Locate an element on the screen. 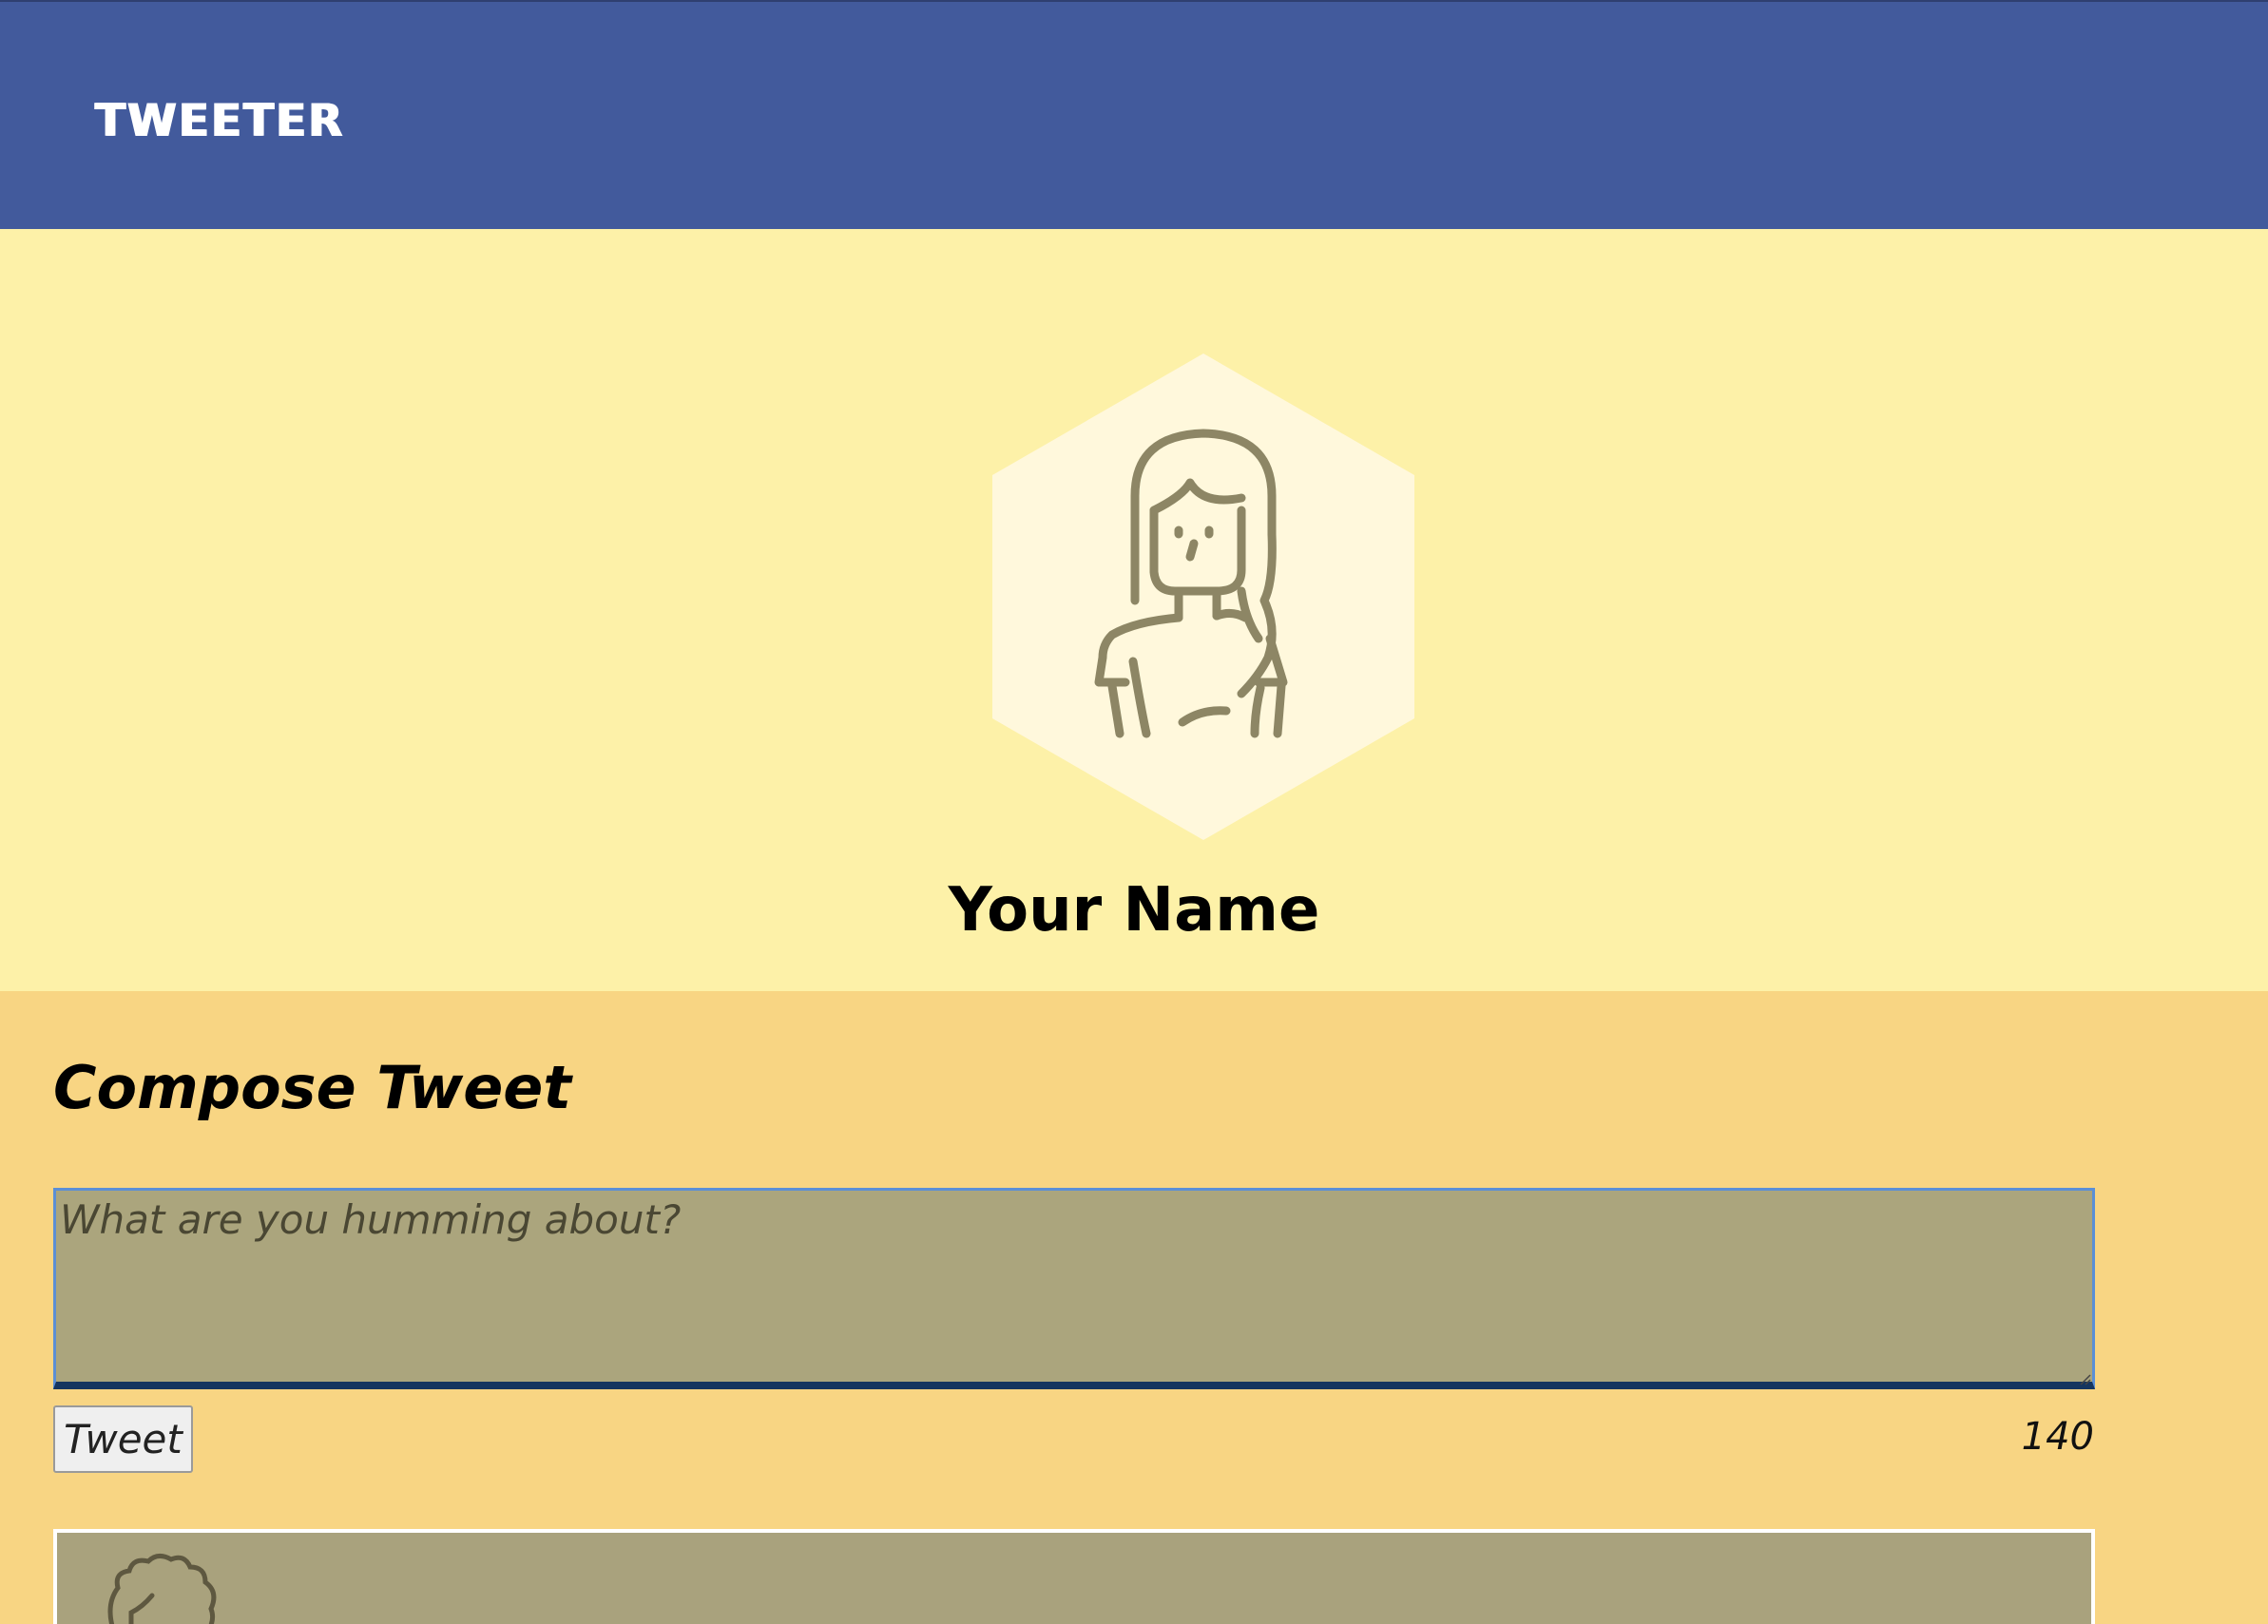  profile-name: Your Name is located at coordinates (1134, 910).